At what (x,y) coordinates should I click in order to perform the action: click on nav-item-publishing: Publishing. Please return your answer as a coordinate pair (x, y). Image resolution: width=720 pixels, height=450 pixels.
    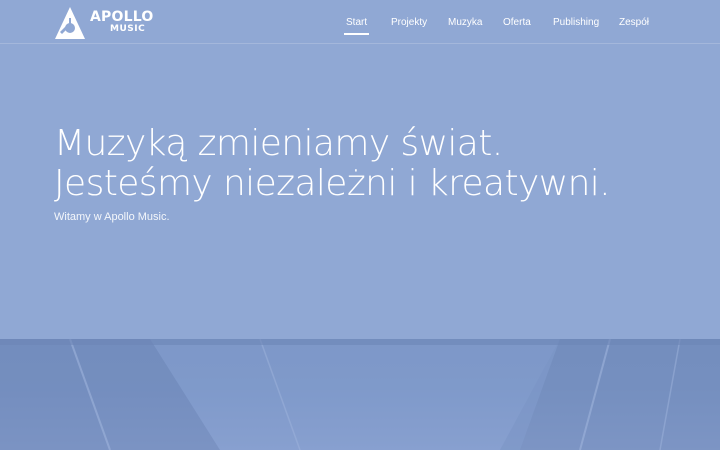
    Looking at the image, I should click on (576, 23).